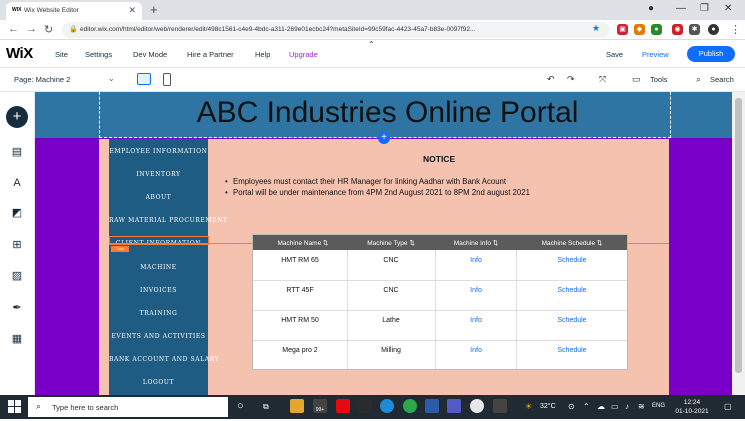  What do you see at coordinates (320, 406) in the screenshot?
I see `mail-icon: 99+` at bounding box center [320, 406].